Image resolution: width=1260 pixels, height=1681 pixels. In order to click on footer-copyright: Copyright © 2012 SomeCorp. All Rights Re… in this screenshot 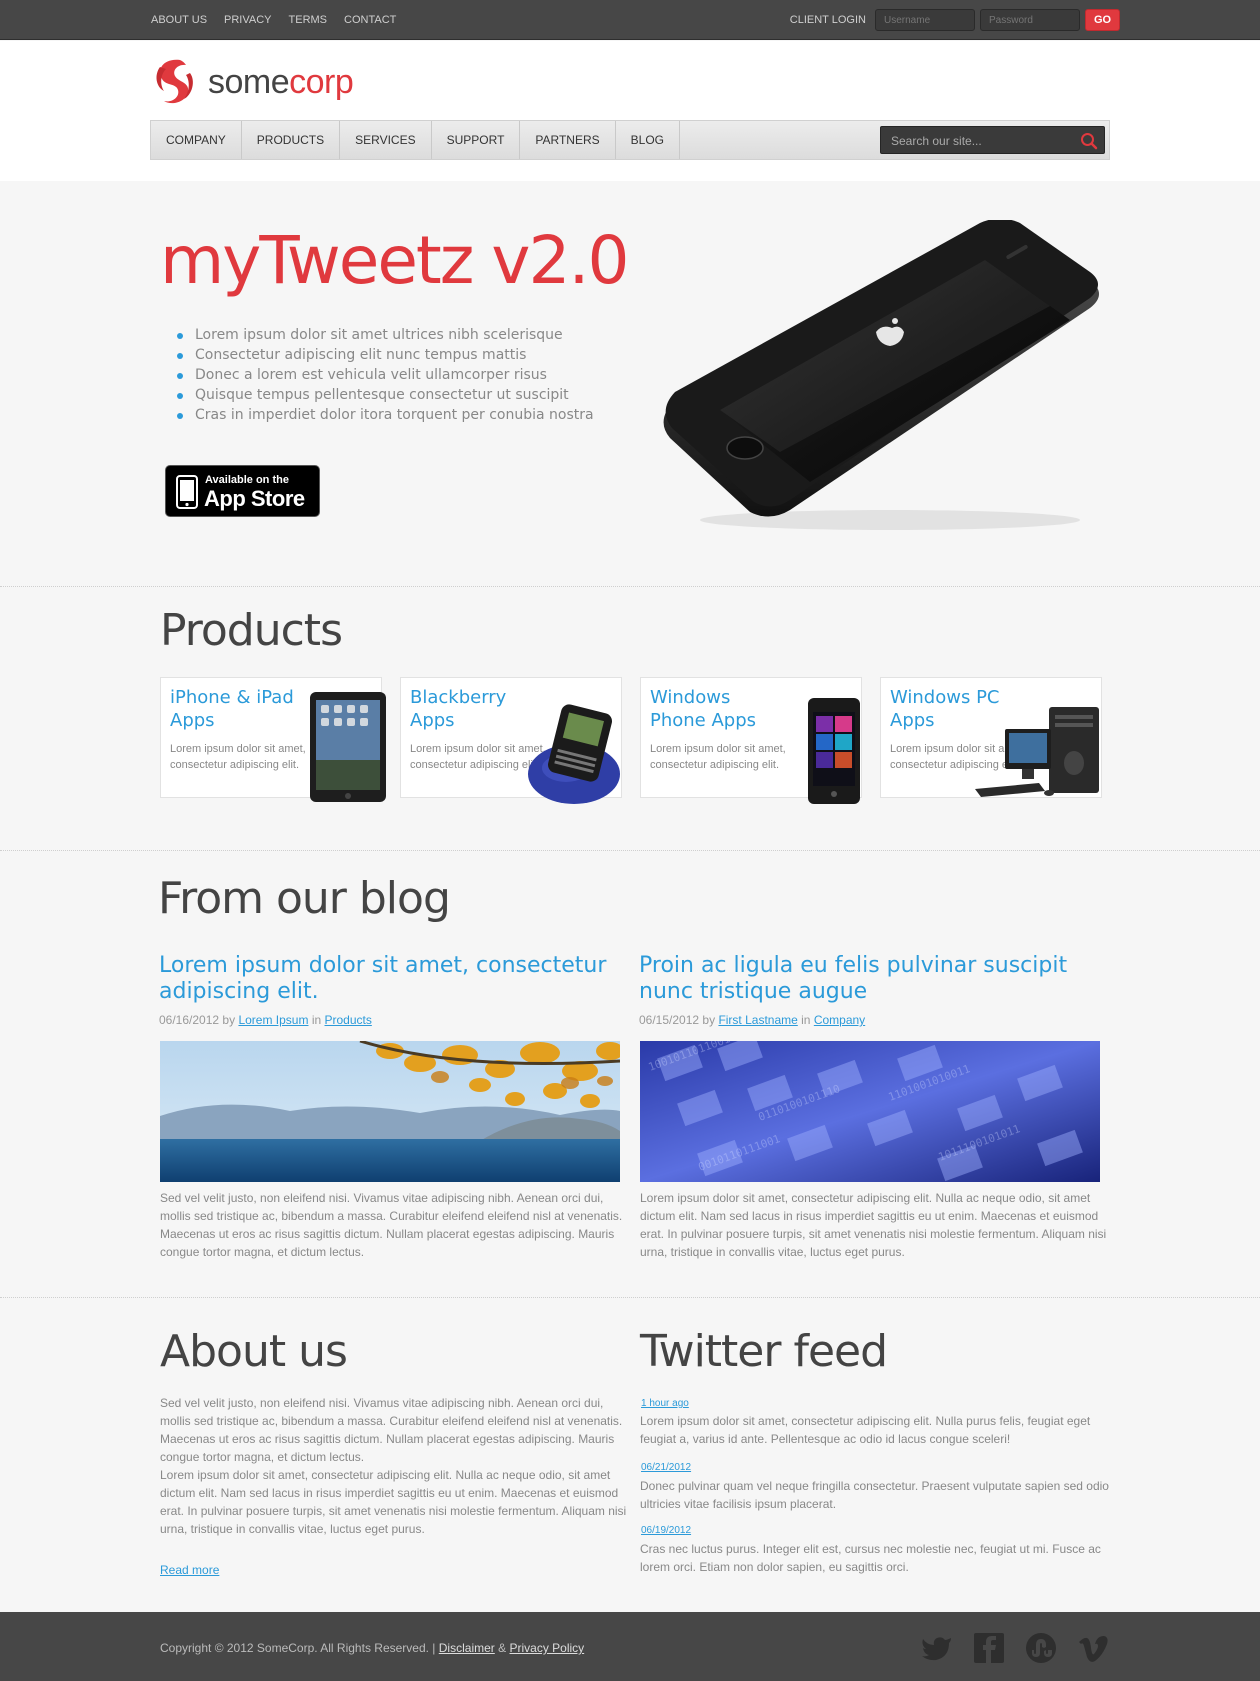, I will do `click(372, 1648)`.